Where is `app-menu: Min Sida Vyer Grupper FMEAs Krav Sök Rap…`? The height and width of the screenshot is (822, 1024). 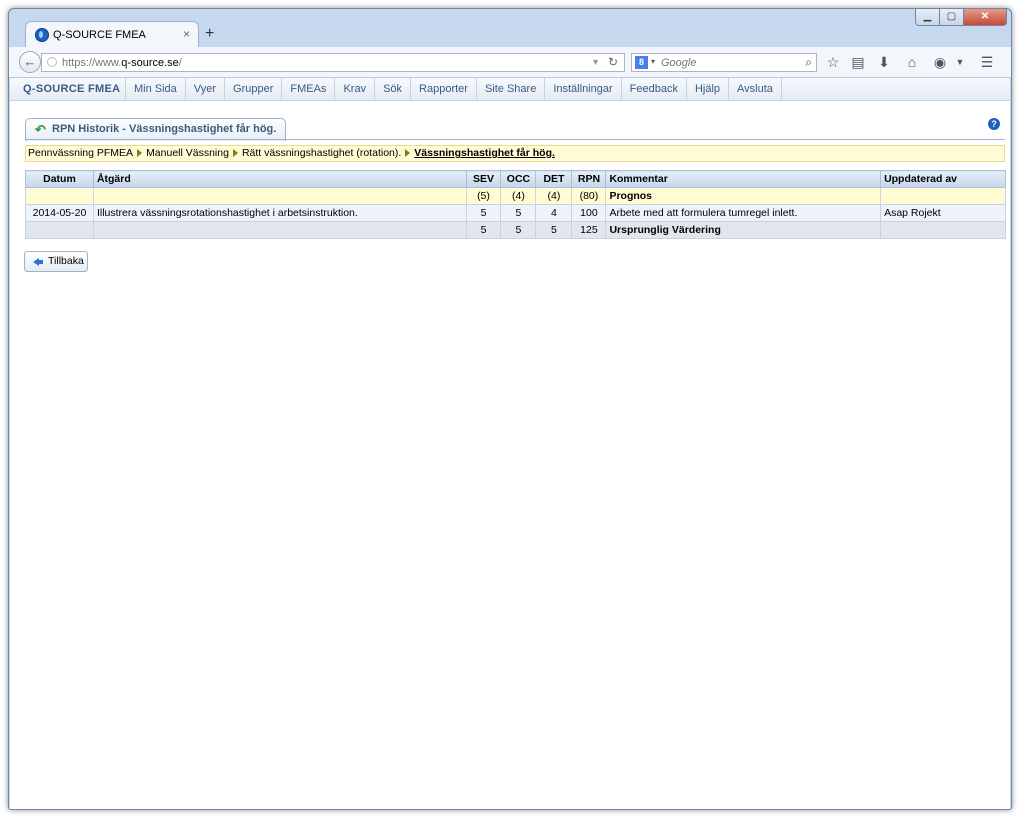 app-menu: Min Sida Vyer Grupper FMEAs Krav Sök Rap… is located at coordinates (453, 89).